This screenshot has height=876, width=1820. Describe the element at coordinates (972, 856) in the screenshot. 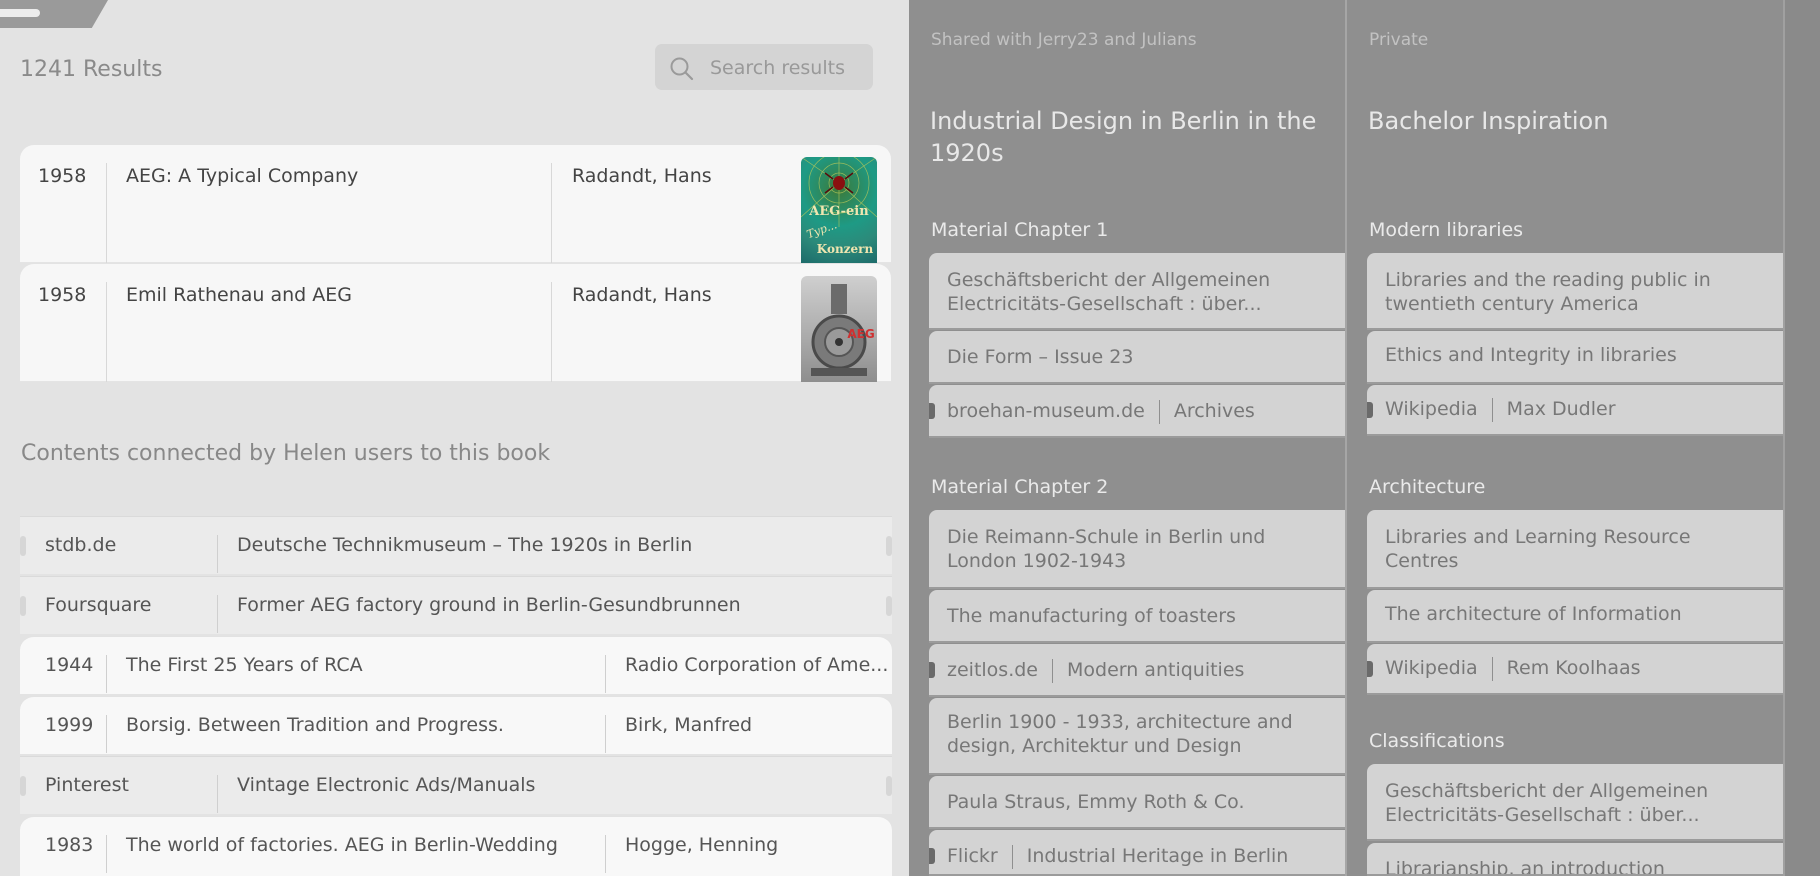

I see `link-source: Flickr` at that location.